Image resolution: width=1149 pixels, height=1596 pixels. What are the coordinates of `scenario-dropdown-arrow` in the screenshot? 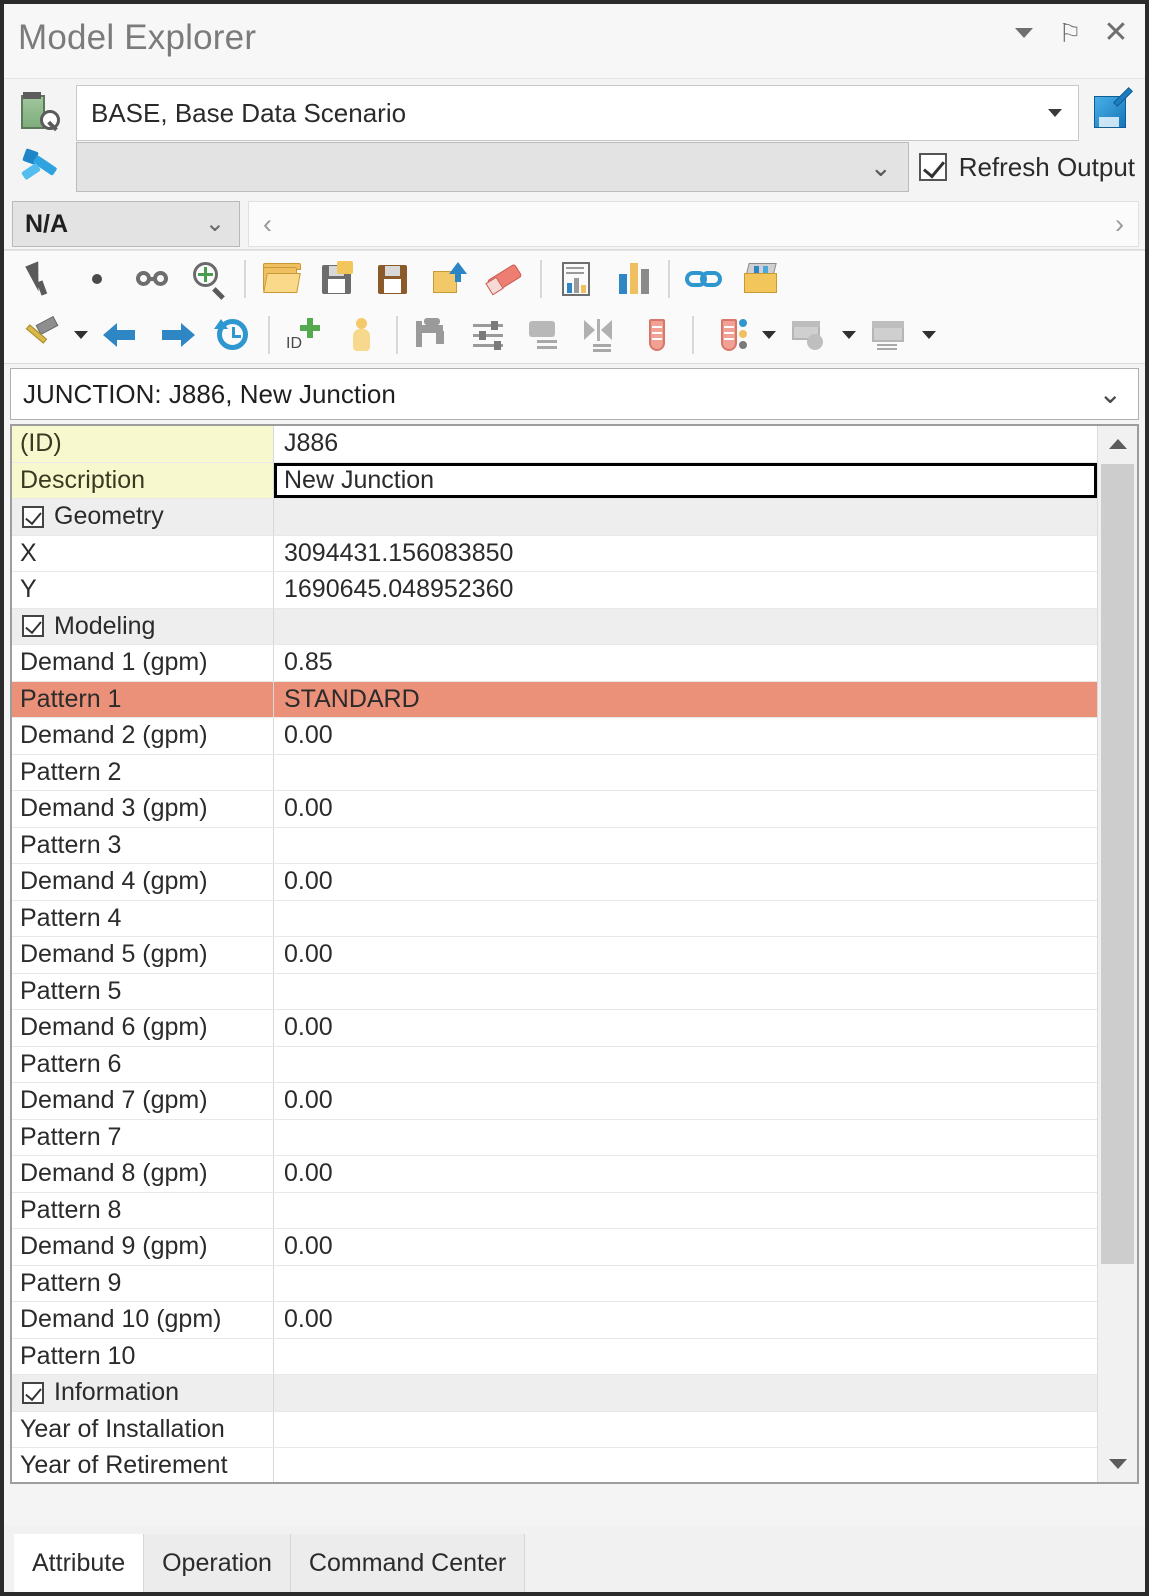 It's located at (1055, 113).